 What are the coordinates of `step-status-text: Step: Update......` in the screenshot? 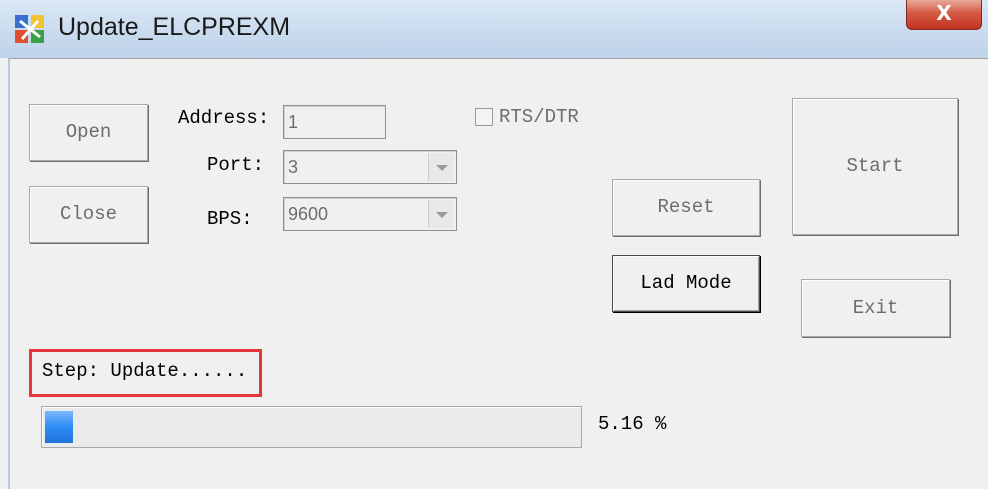 It's located at (145, 371).